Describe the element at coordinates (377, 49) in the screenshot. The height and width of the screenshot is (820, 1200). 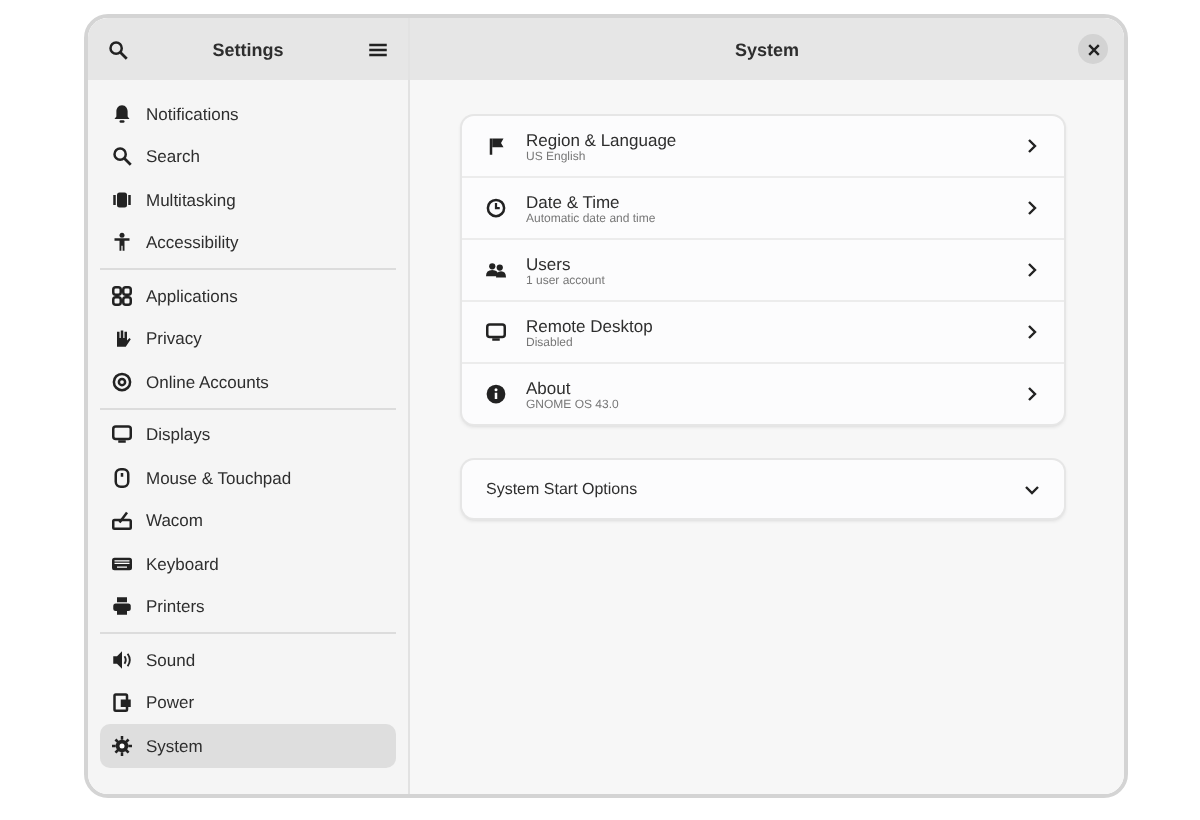
I see `menu-icon` at that location.